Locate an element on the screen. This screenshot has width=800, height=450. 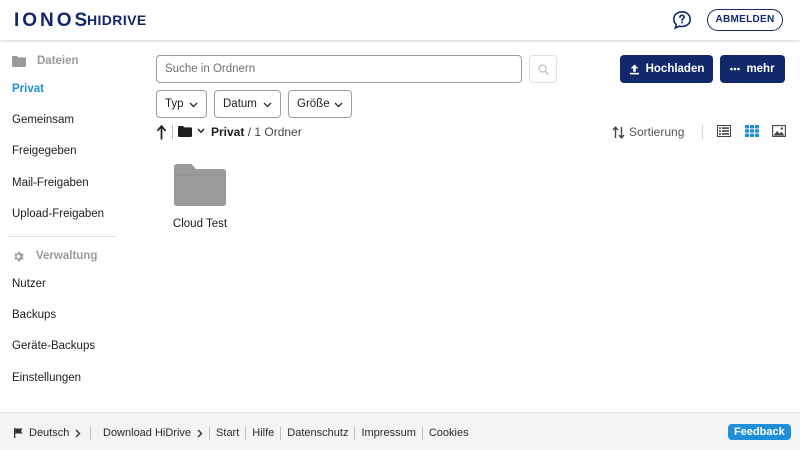
language-selector: Deutsch is located at coordinates (50, 433).